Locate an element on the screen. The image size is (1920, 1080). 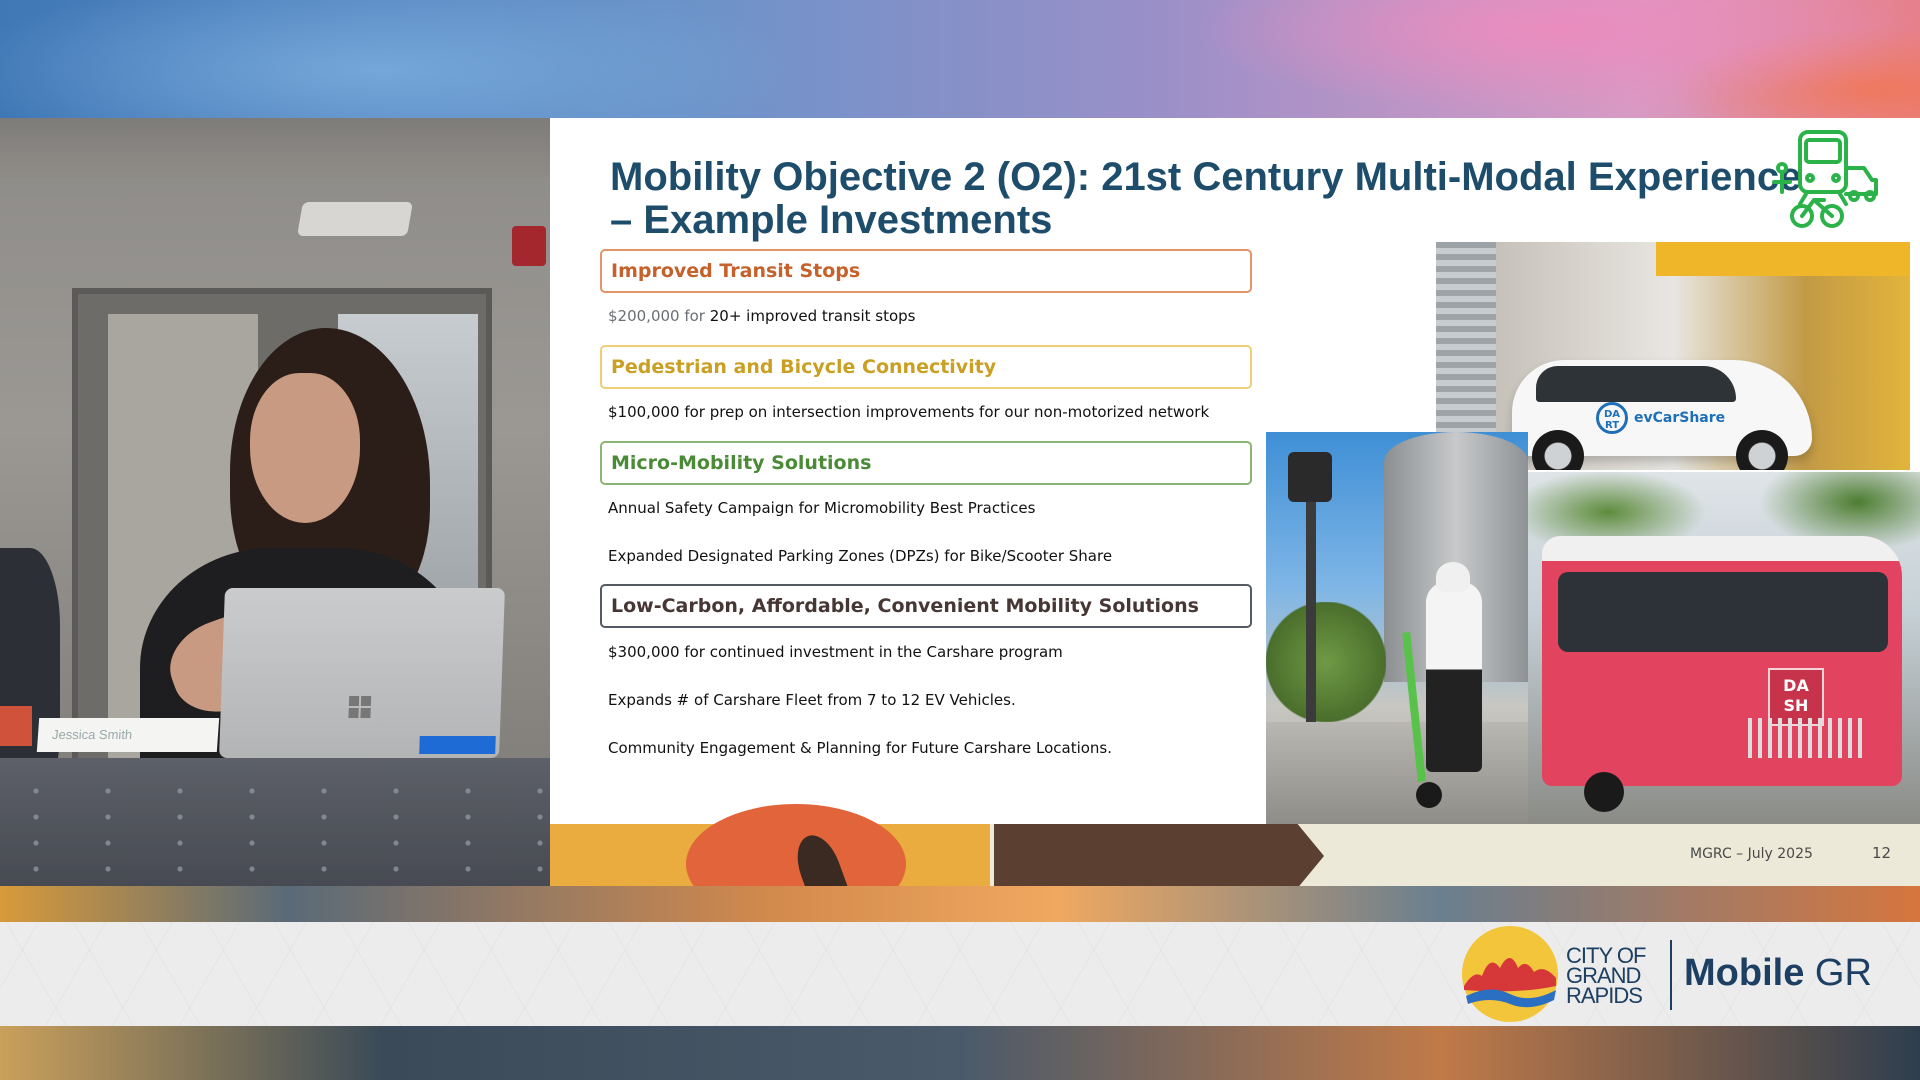
bottom-strip is located at coordinates (960, 1053).